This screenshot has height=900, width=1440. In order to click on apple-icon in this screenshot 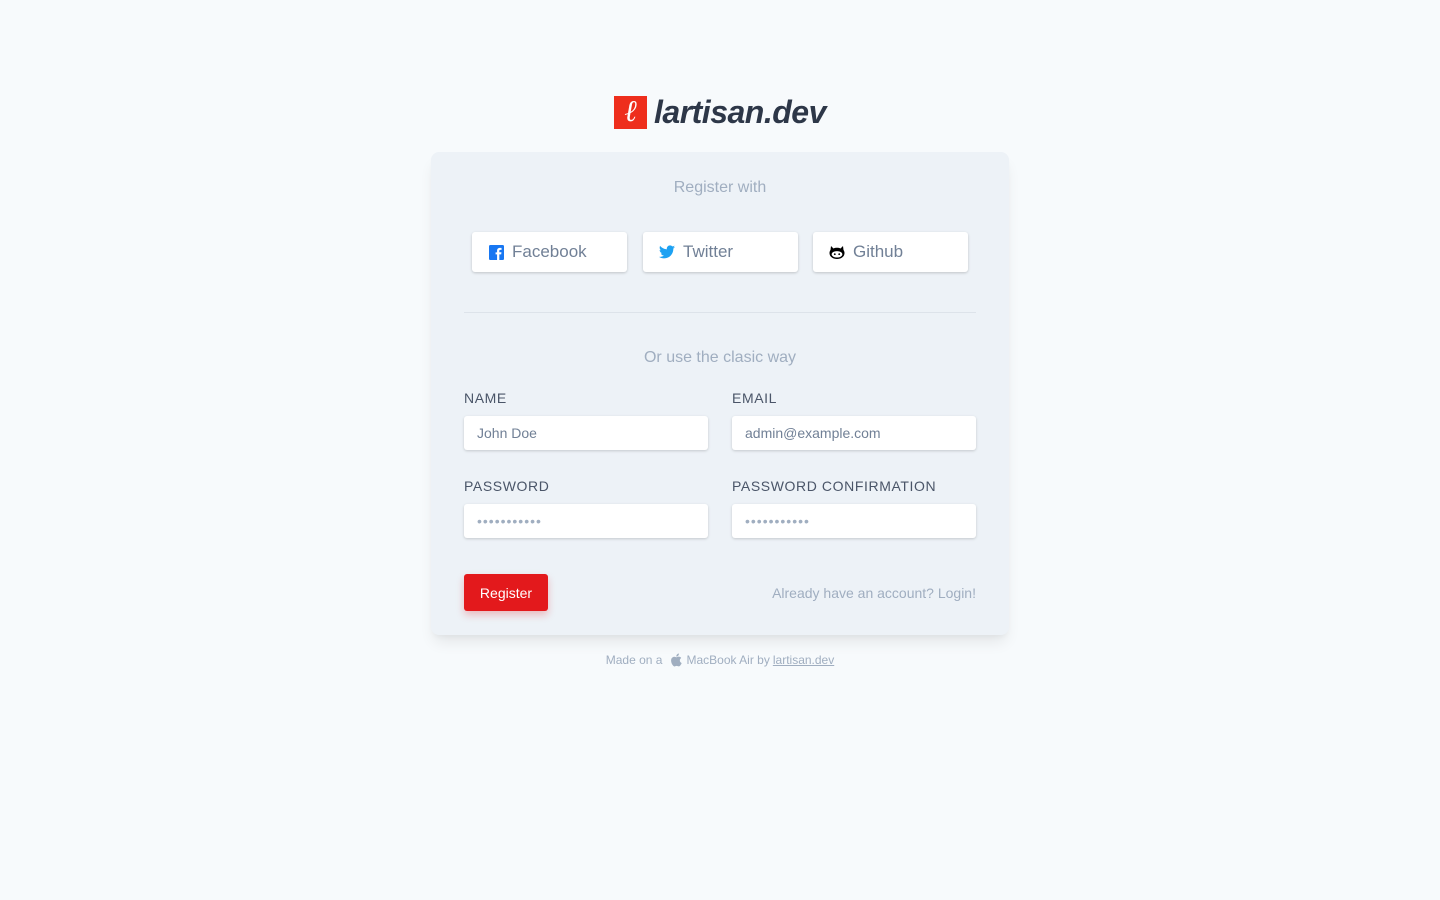, I will do `click(676, 660)`.